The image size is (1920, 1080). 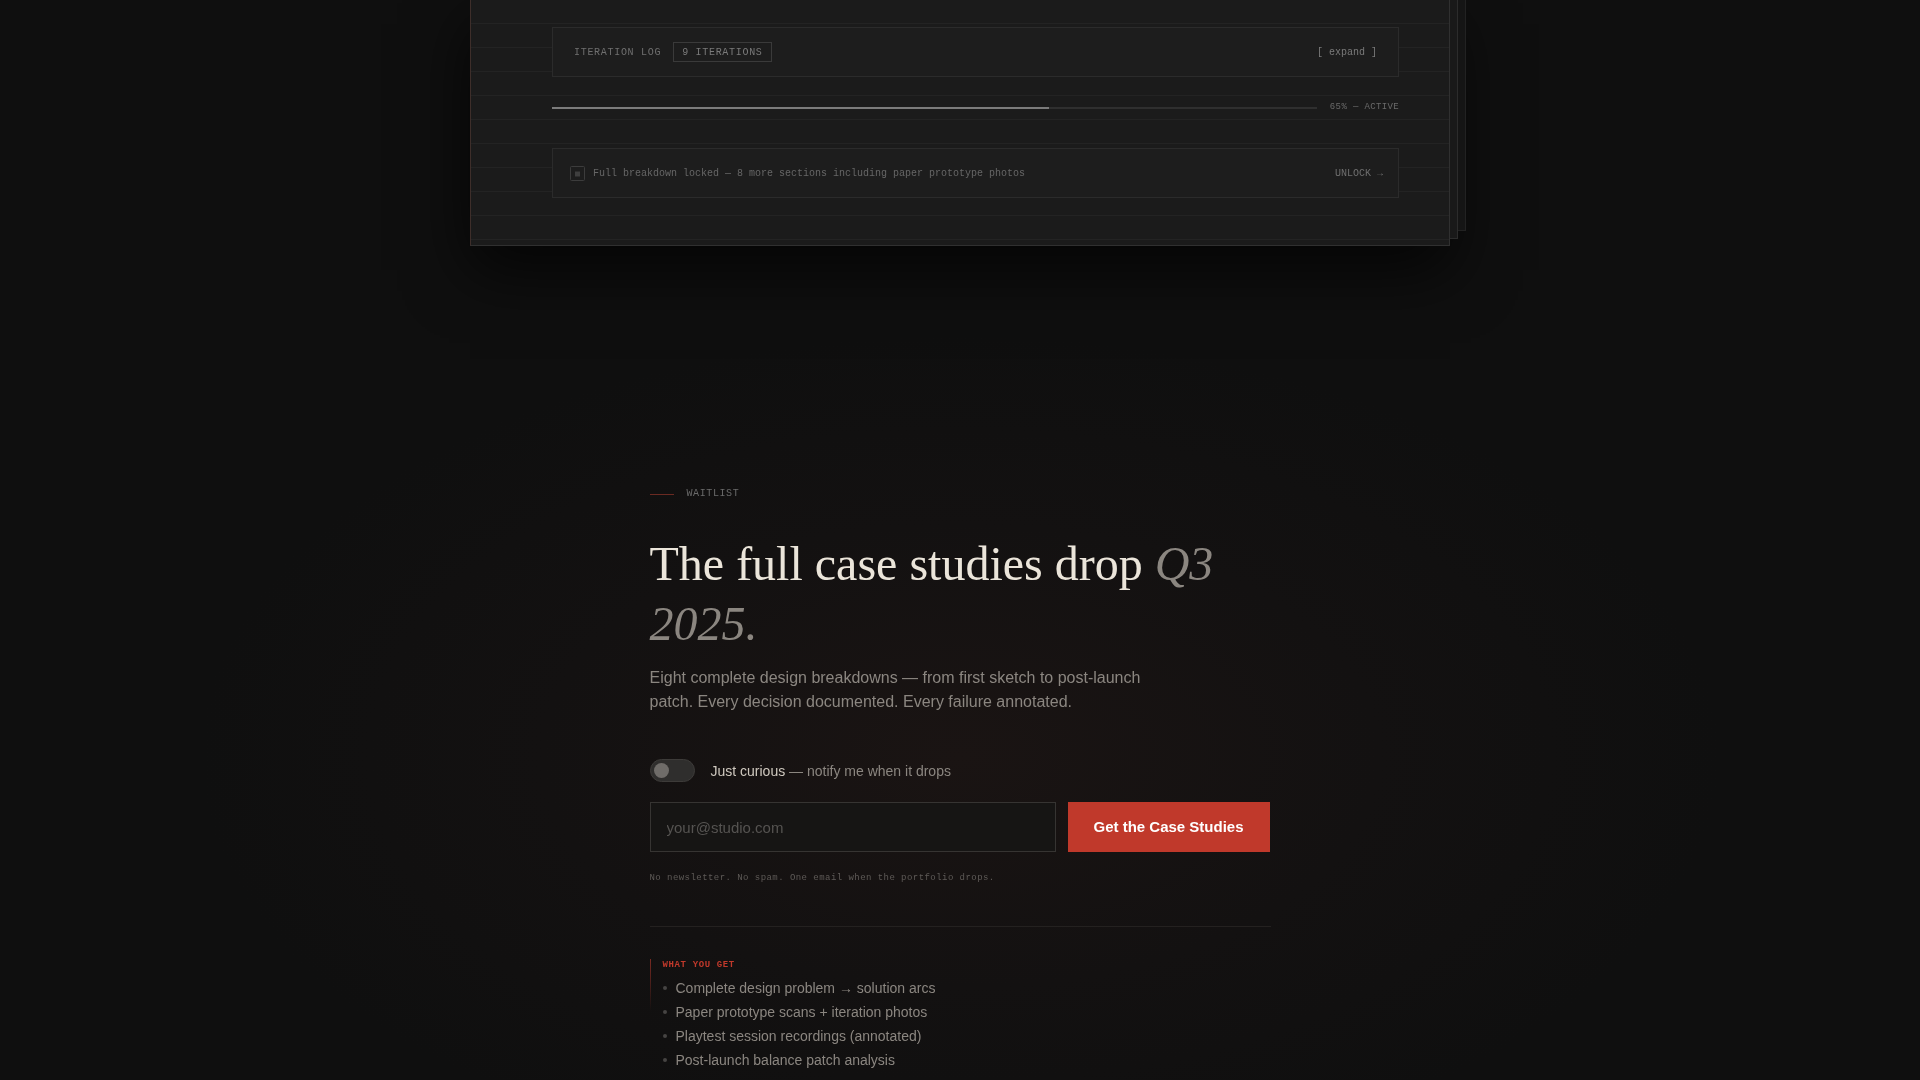 I want to click on email-field: your@studio.com, so click(x=852, y=827).